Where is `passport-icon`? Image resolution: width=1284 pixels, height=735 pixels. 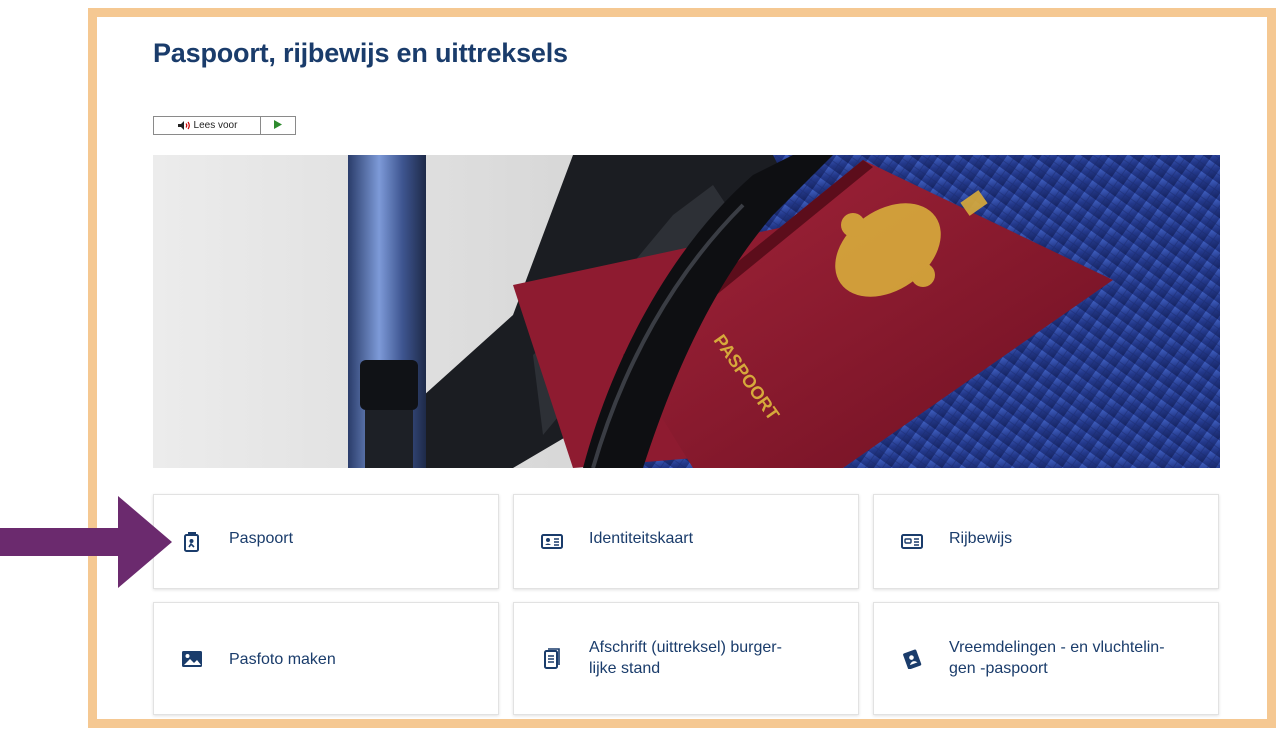
passport-icon is located at coordinates (192, 542).